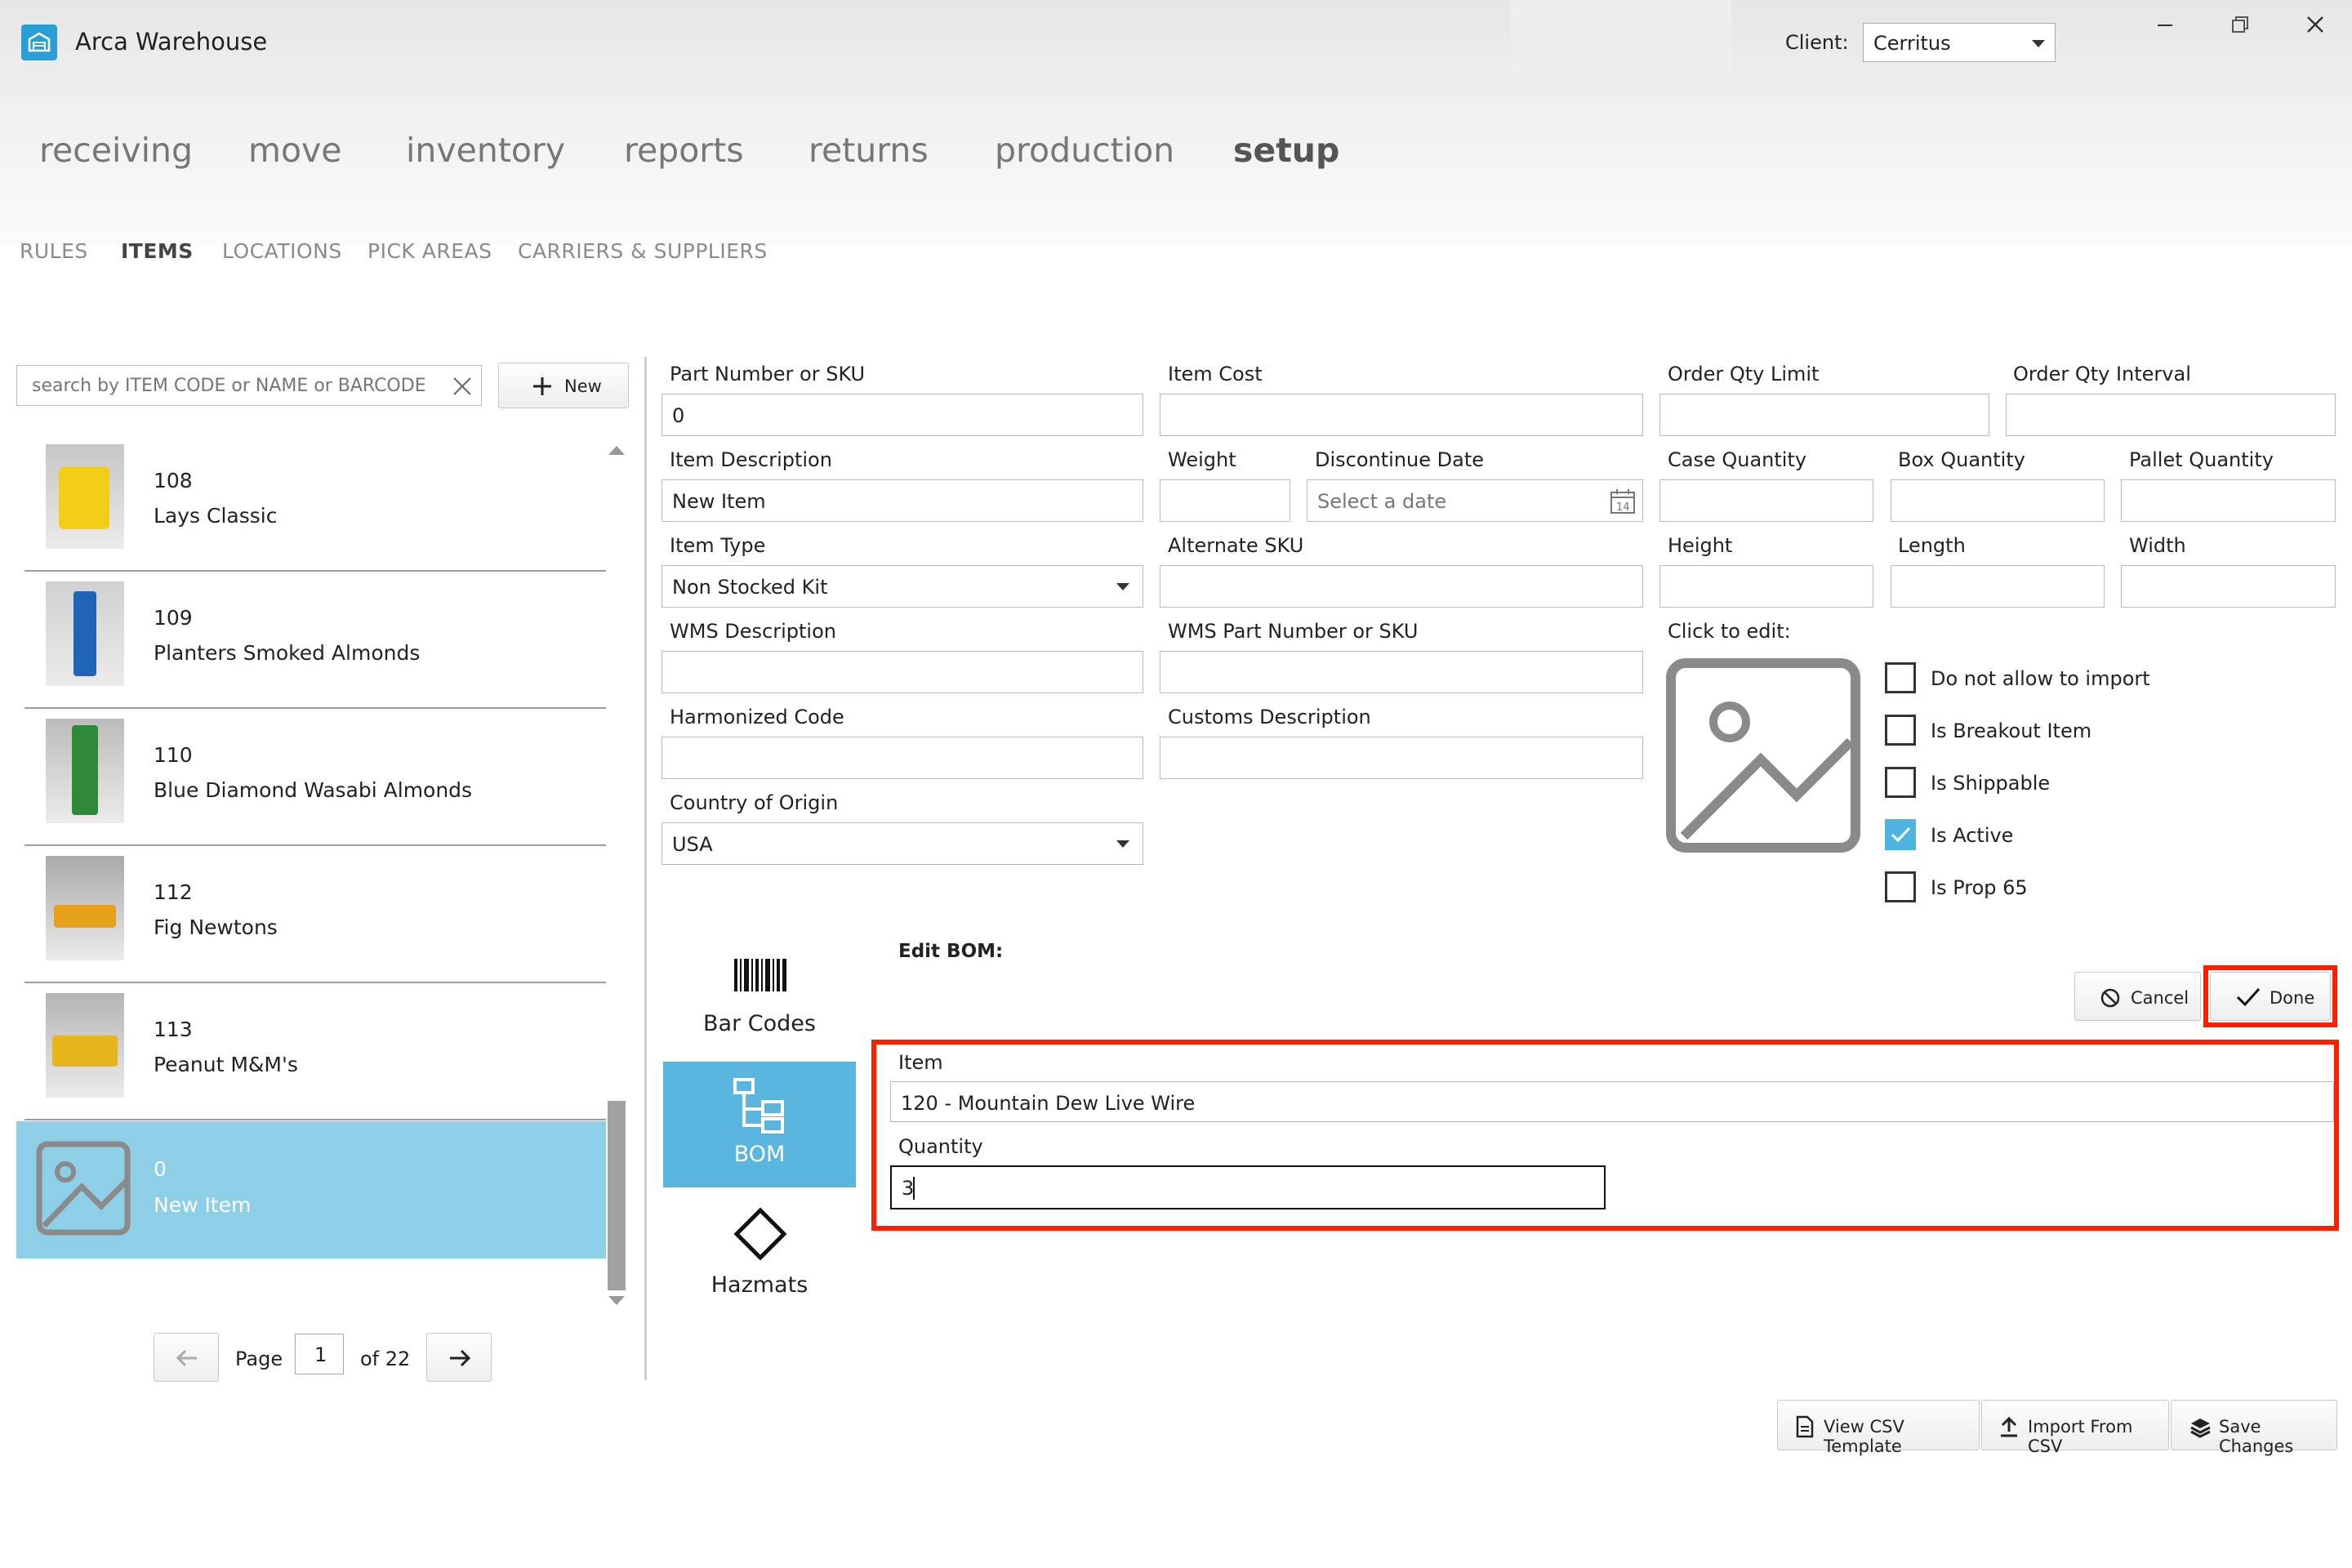 This screenshot has height=1568, width=2352. Describe the element at coordinates (1401, 672) in the screenshot. I see `wms-part-number-field` at that location.